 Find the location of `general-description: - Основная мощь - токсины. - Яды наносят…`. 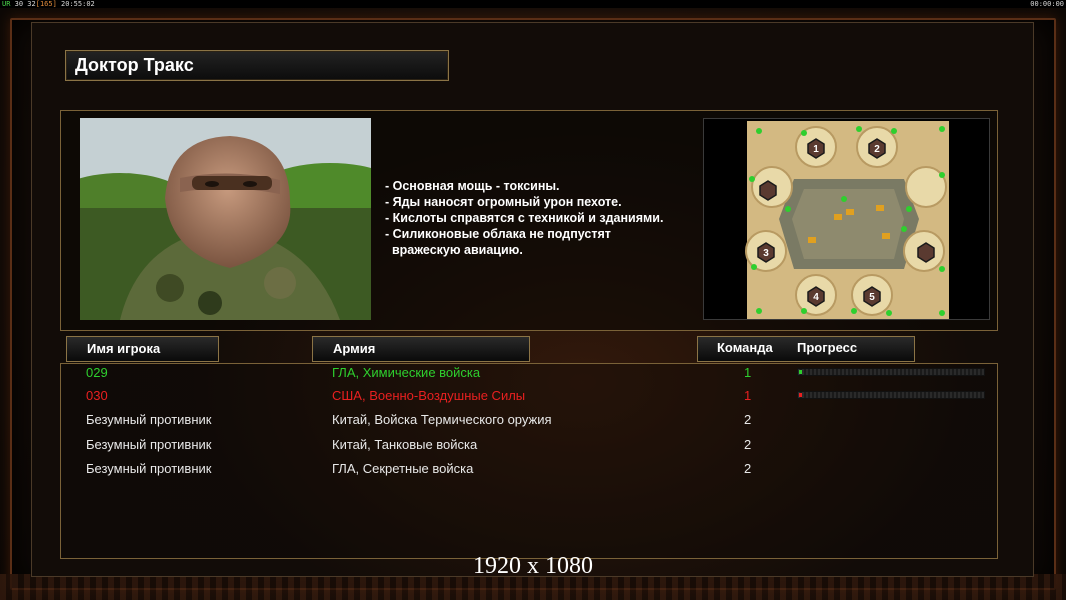

general-description: - Основная мощь - токсины. - Яды наносят… is located at coordinates (545, 218).